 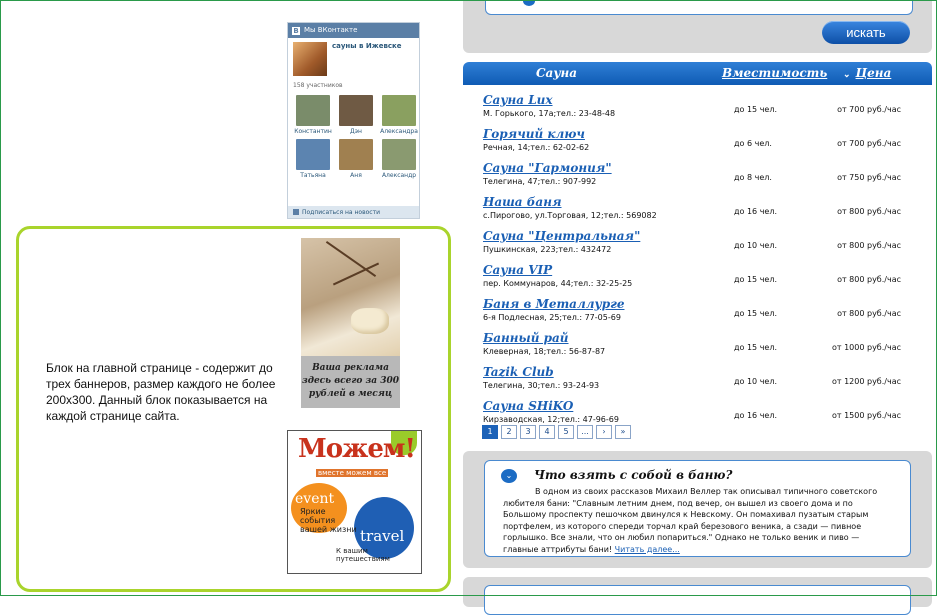 What do you see at coordinates (869, 177) in the screenshot?
I see `sauna-price: от 750 руб./час` at bounding box center [869, 177].